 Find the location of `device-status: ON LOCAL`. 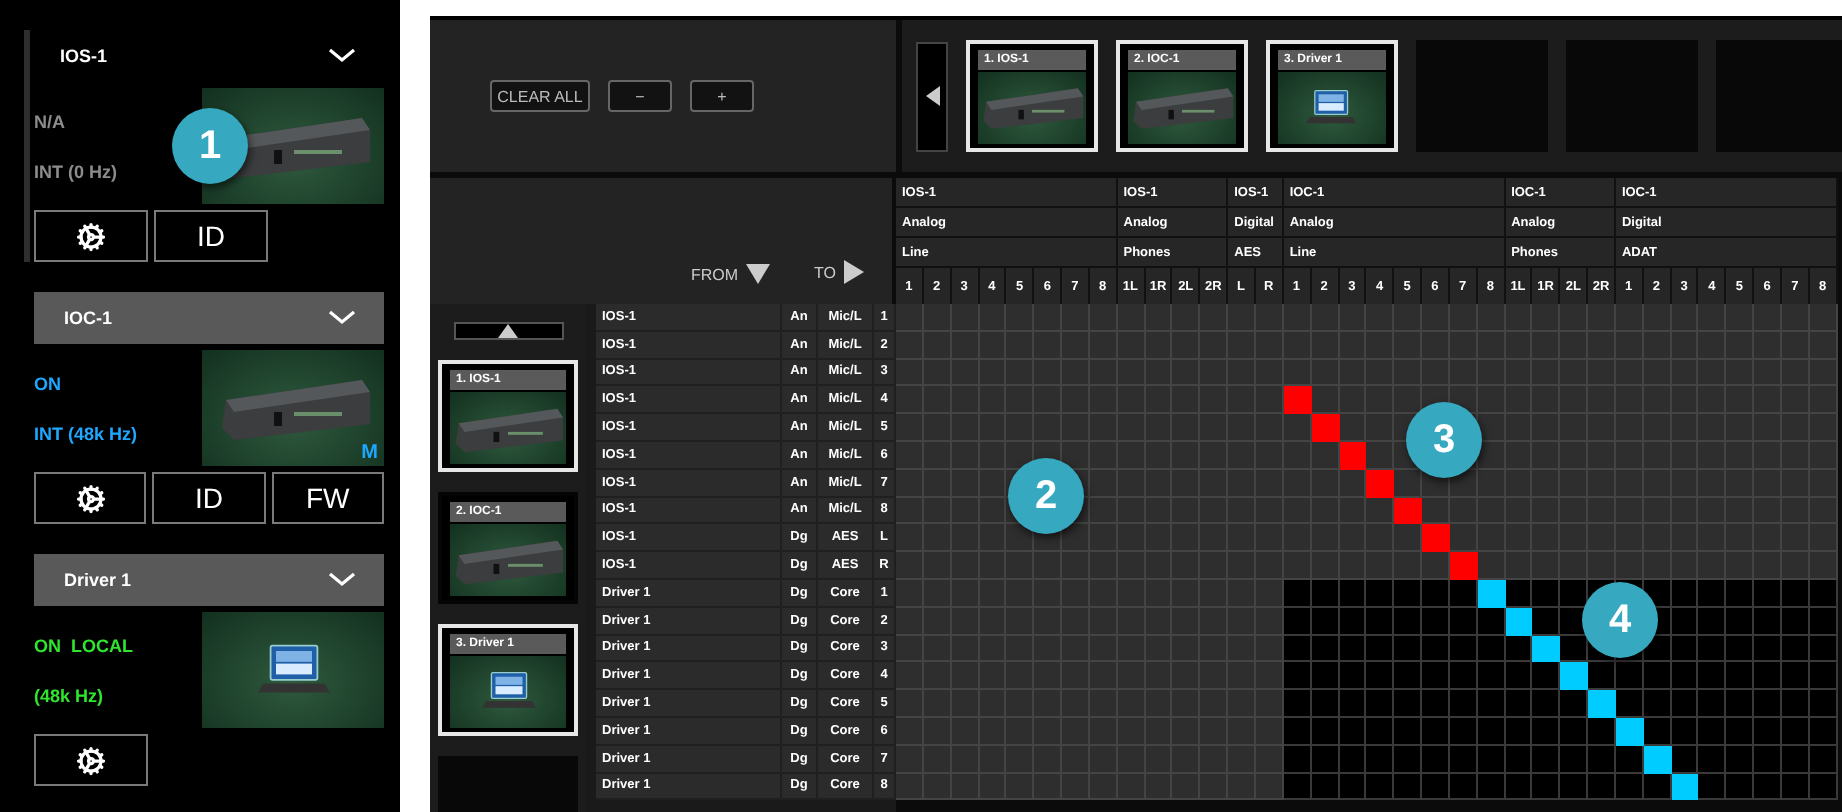

device-status: ON LOCAL is located at coordinates (83, 645).